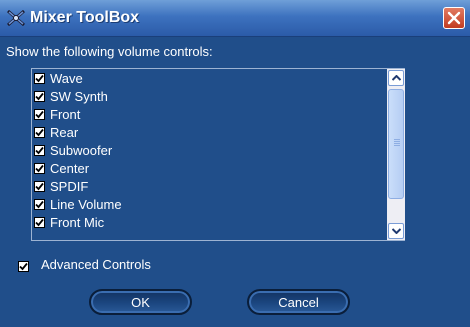 Image resolution: width=470 pixels, height=327 pixels. I want to click on cancel-button: Cancel, so click(298, 302).